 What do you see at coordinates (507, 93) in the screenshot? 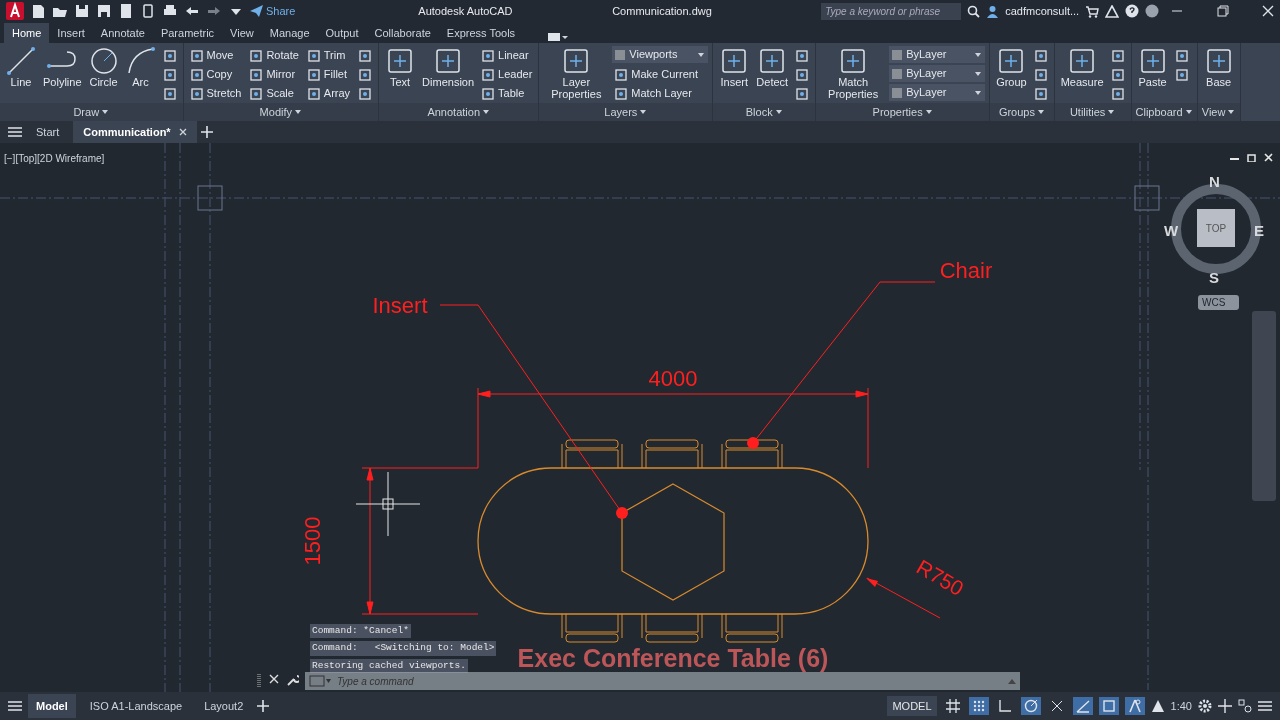
I see `ribbon-tool-button: Table` at bounding box center [507, 93].